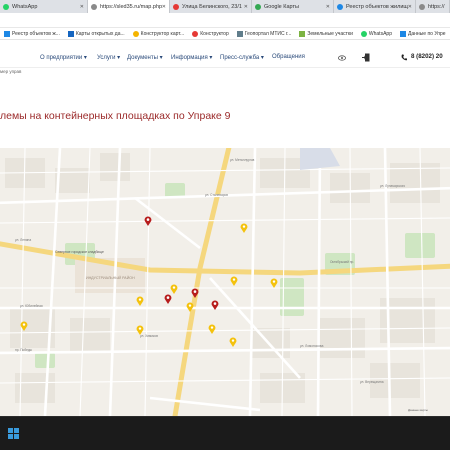  I want to click on browser-tab: Улица Белинского, 23/1 ✕, so click(211, 6).